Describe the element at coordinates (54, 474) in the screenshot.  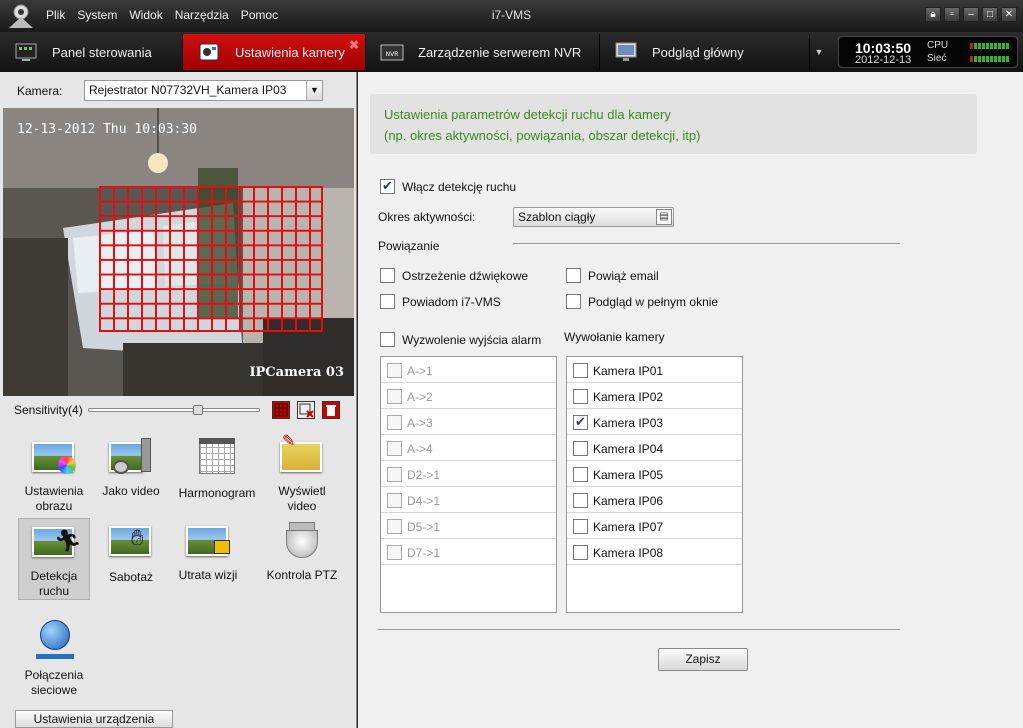
I see `tool-image-settings: Ustawienia obrazu` at that location.